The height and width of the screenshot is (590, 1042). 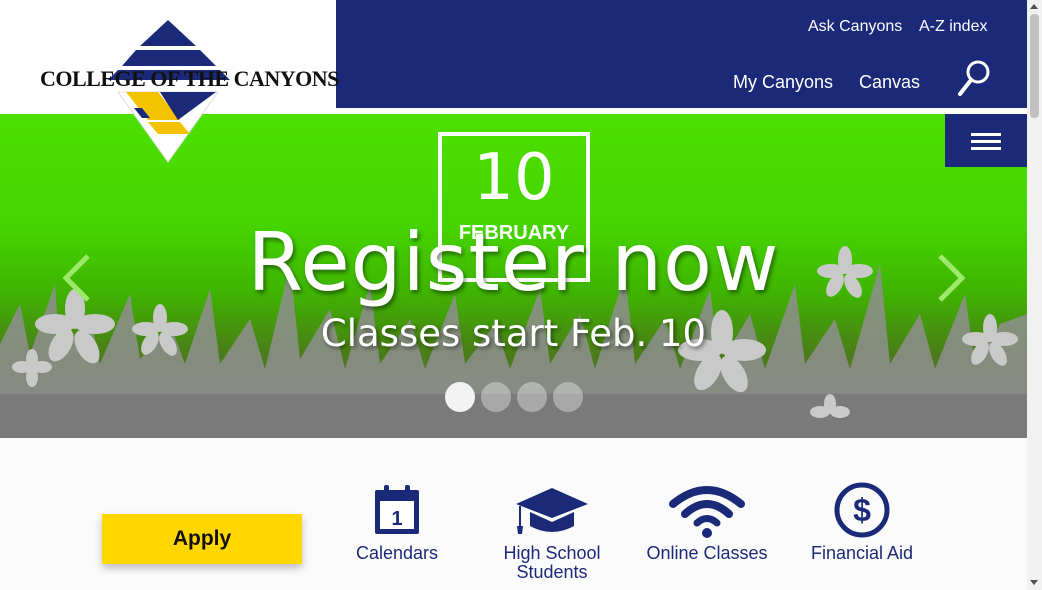 I want to click on carousel-next-button, so click(x=950, y=278).